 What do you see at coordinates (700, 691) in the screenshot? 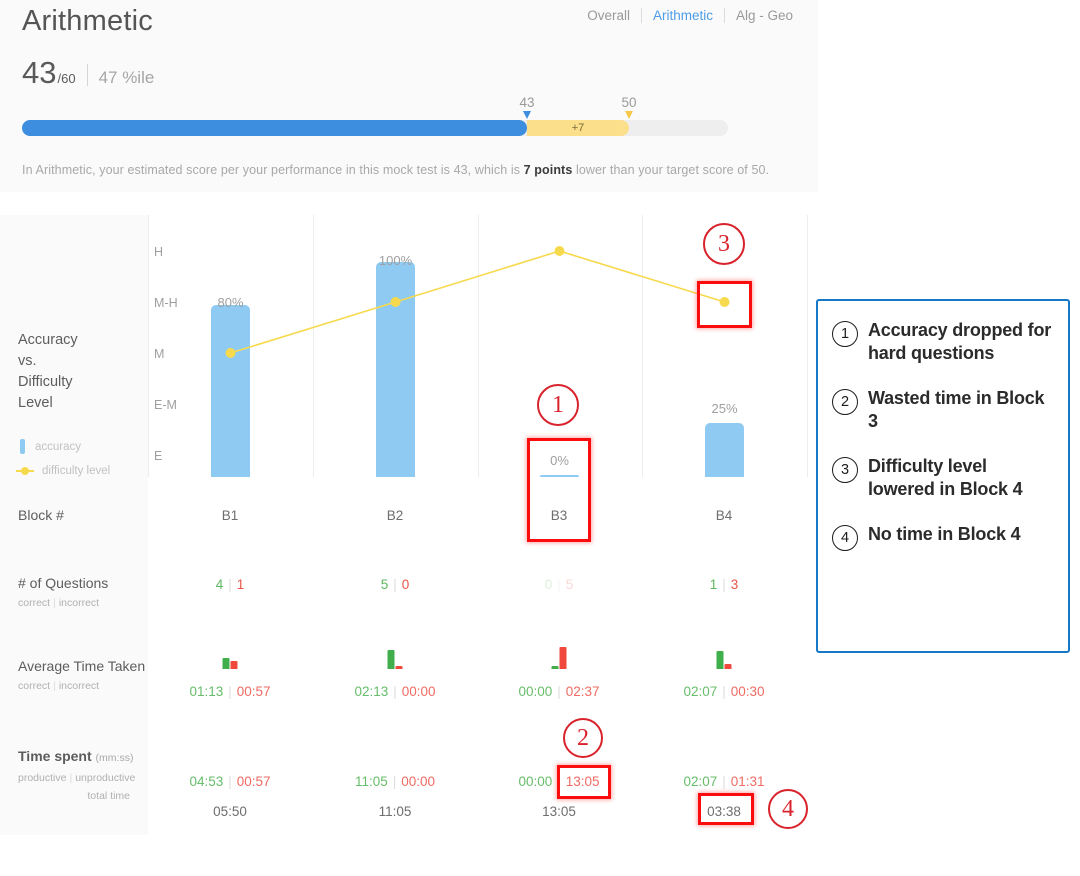
I see `avg-time-correct: 02:07` at bounding box center [700, 691].